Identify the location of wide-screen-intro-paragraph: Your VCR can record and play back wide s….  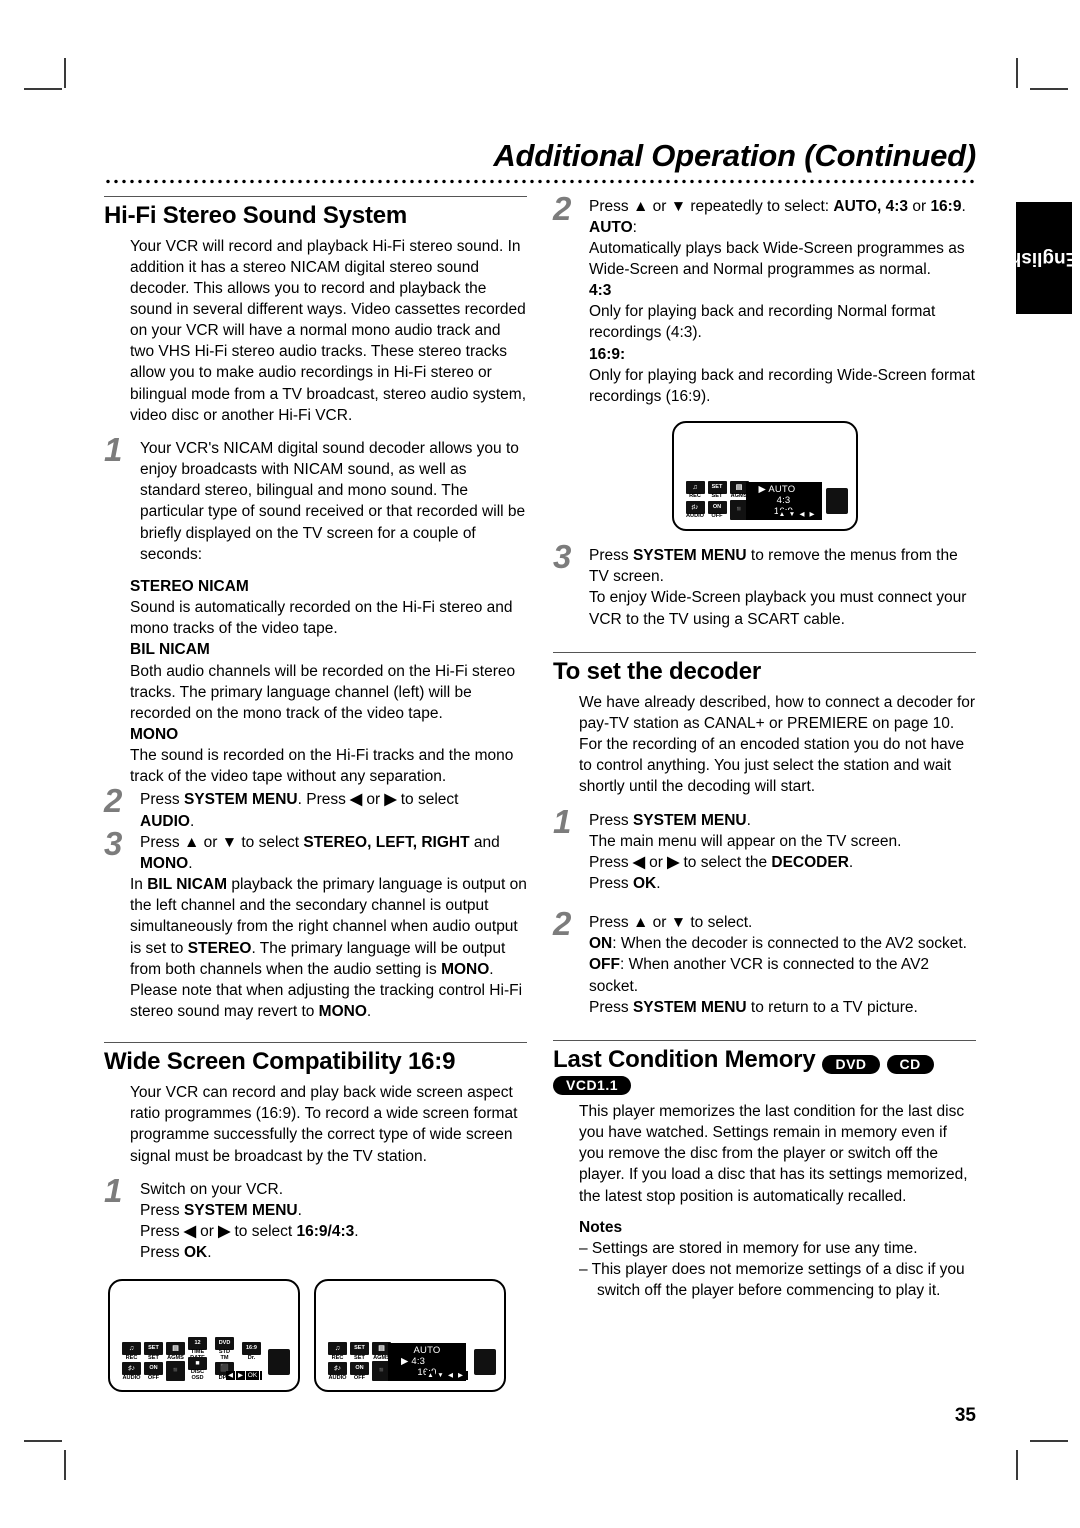
(324, 1124).